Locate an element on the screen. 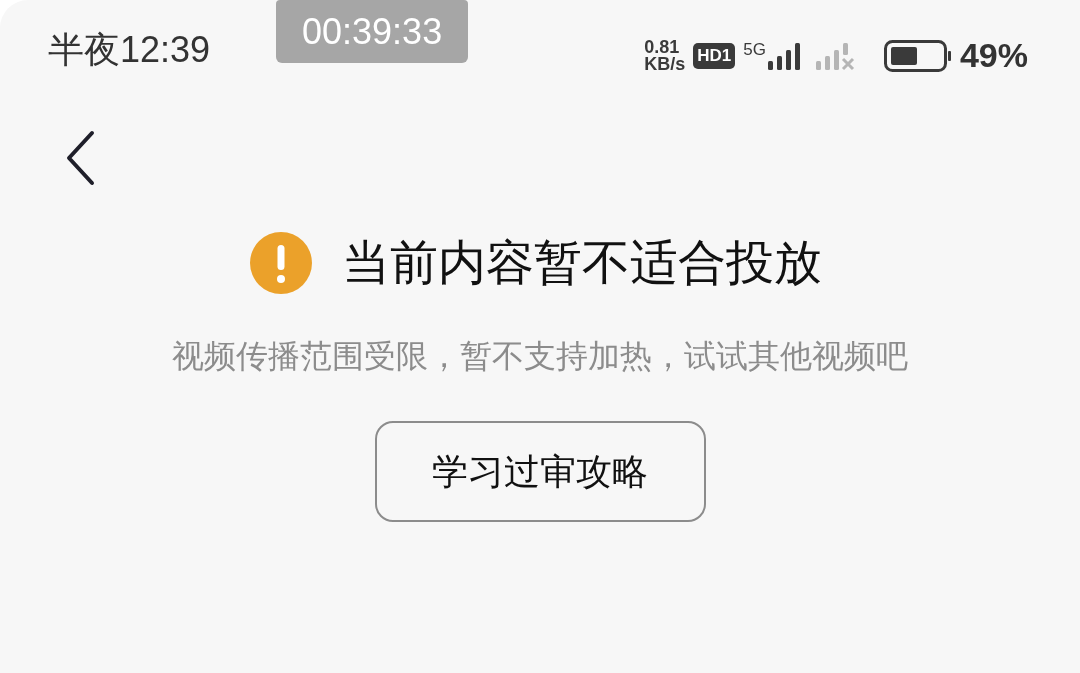 The height and width of the screenshot is (673, 1080). battery-percent: 49% is located at coordinates (993, 55).